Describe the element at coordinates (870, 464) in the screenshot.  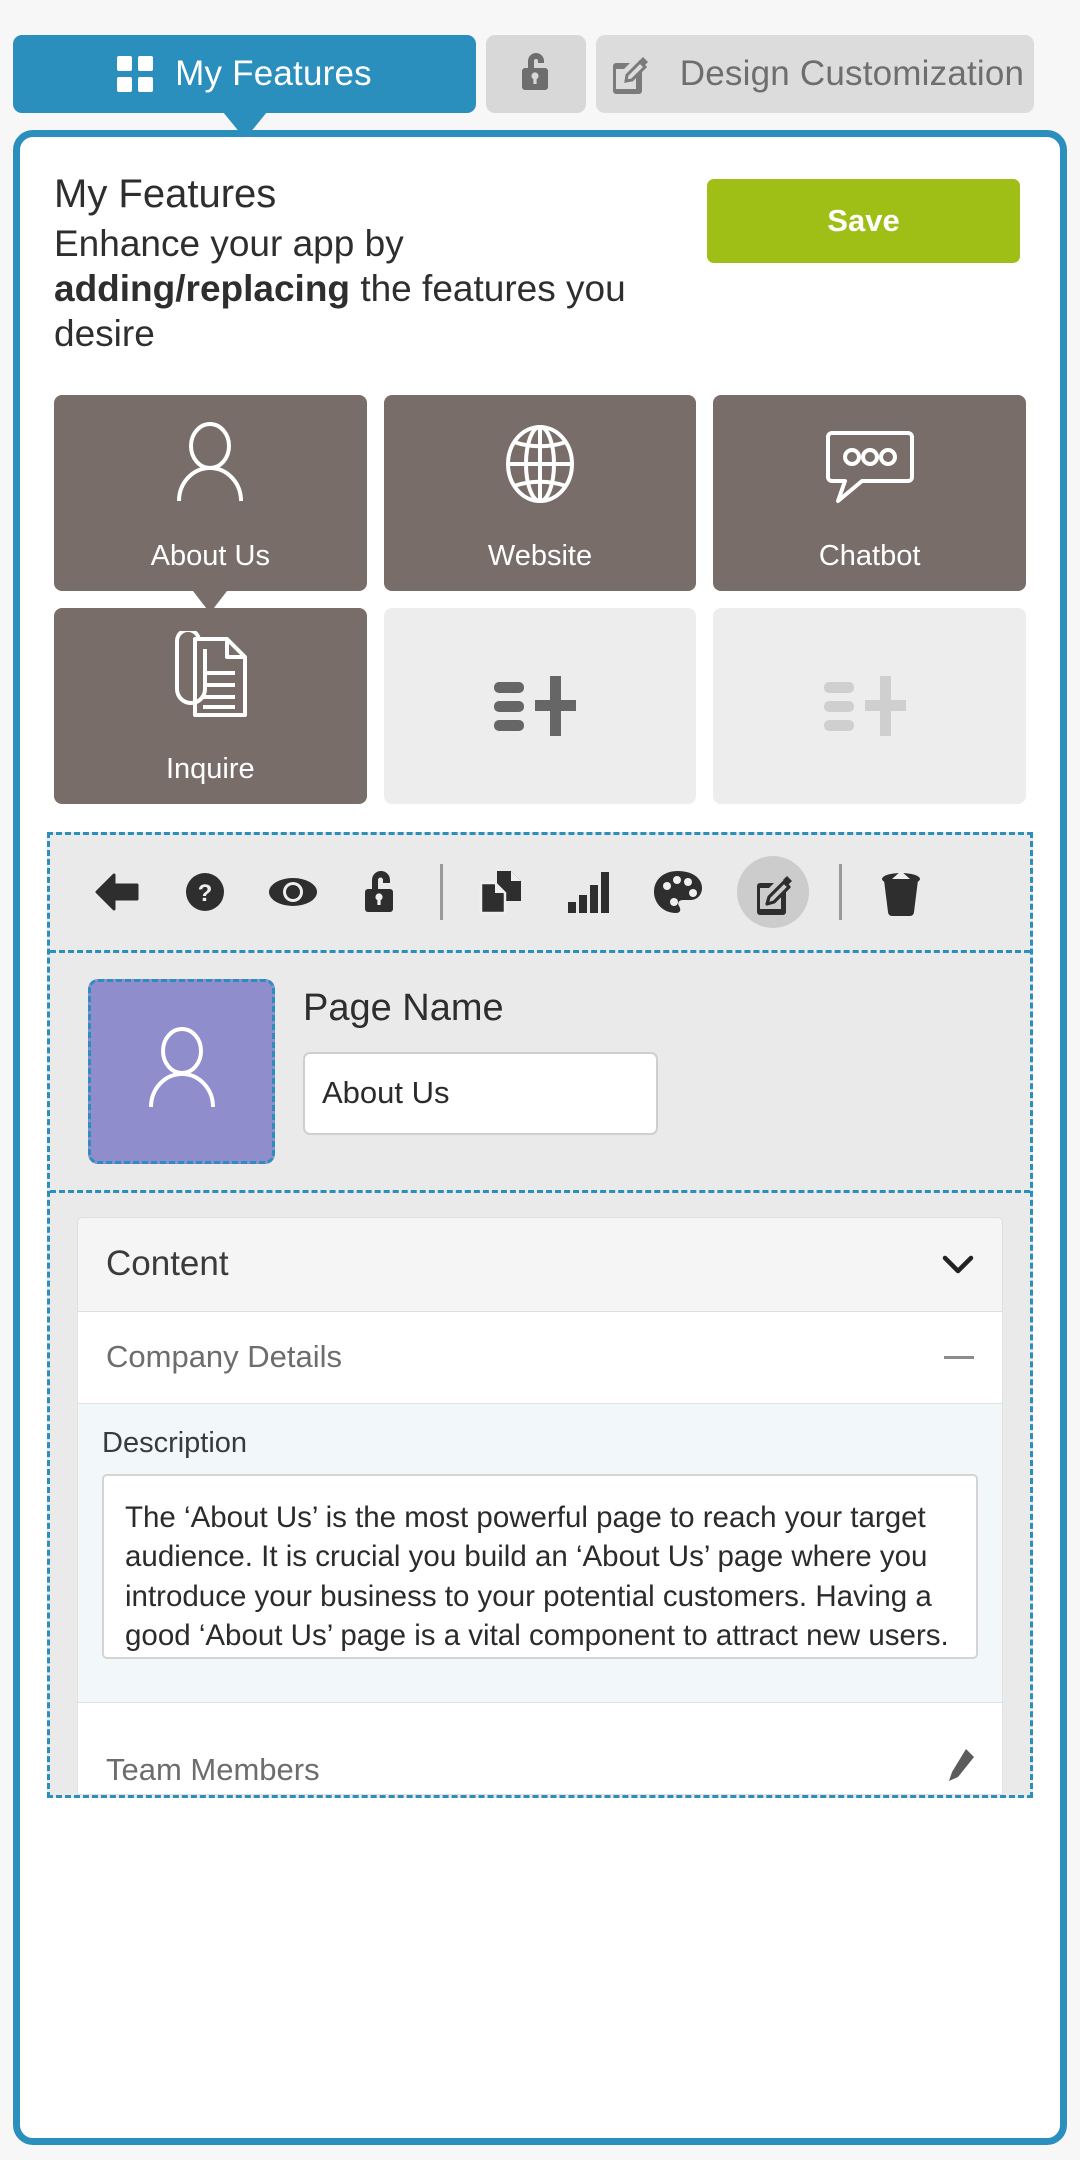
I see `chat-bubble-icon` at that location.